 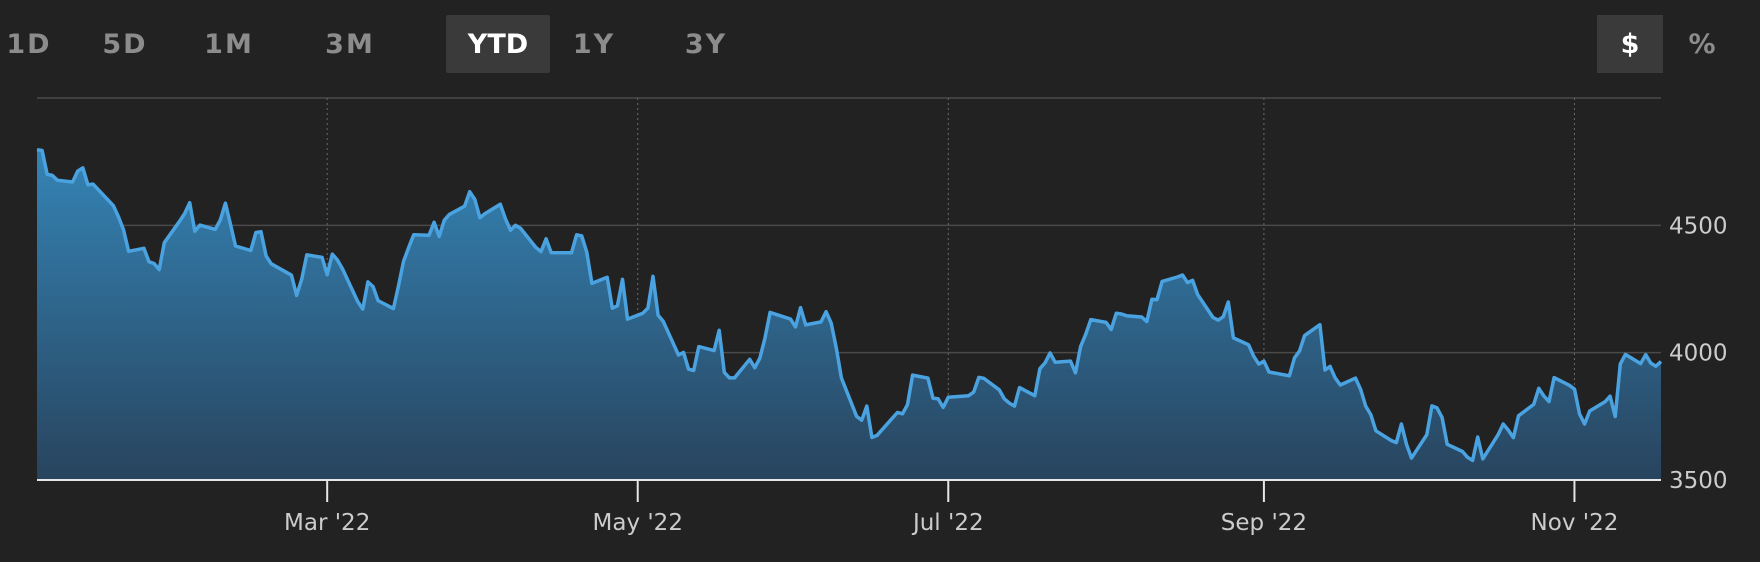 I want to click on y-tick-label: 4000, so click(x=1698, y=354).